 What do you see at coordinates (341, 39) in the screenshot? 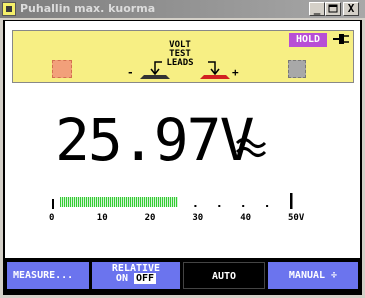
I see `power-plug-icon` at bounding box center [341, 39].